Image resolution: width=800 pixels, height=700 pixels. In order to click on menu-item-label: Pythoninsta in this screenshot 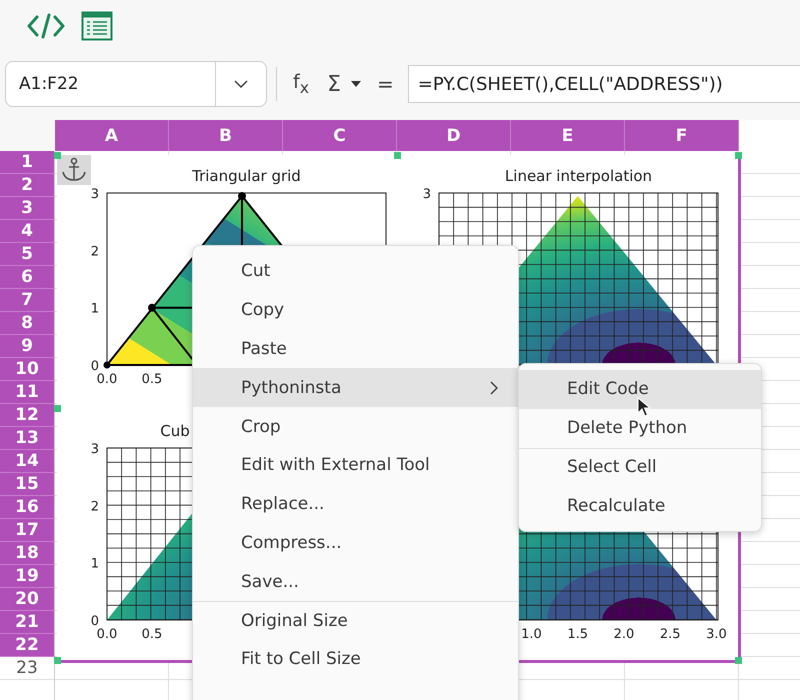, I will do `click(291, 388)`.